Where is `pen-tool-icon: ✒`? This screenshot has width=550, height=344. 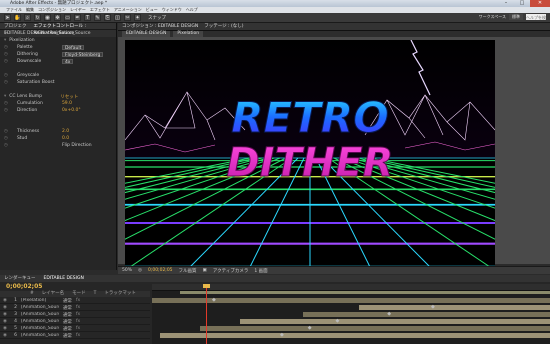 pen-tool-icon: ✒ is located at coordinates (77, 17).